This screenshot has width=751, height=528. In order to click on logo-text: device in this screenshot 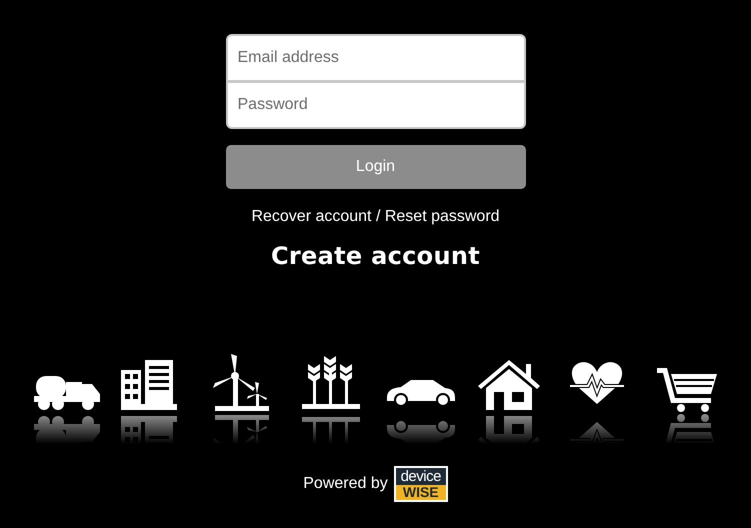, I will do `click(421, 476)`.